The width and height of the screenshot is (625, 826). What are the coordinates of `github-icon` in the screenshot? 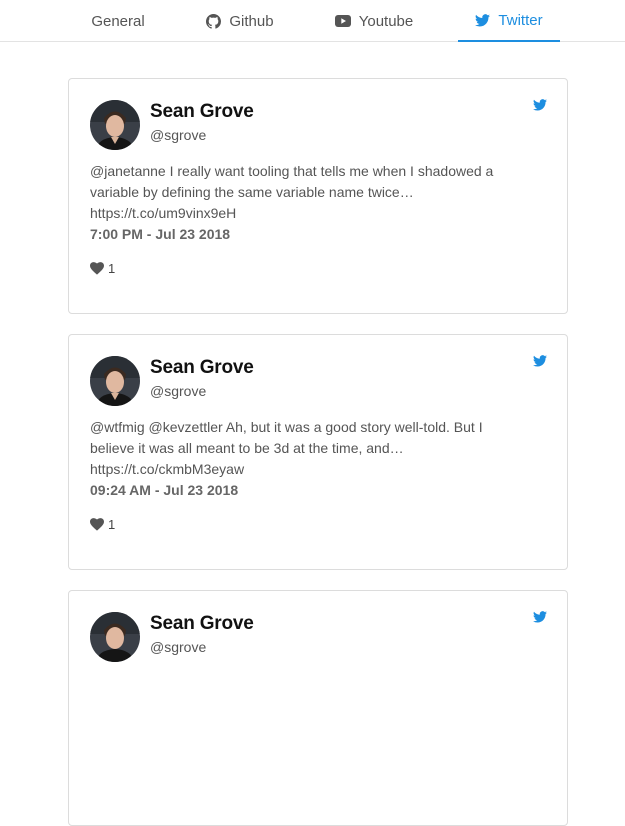 It's located at (214, 21).